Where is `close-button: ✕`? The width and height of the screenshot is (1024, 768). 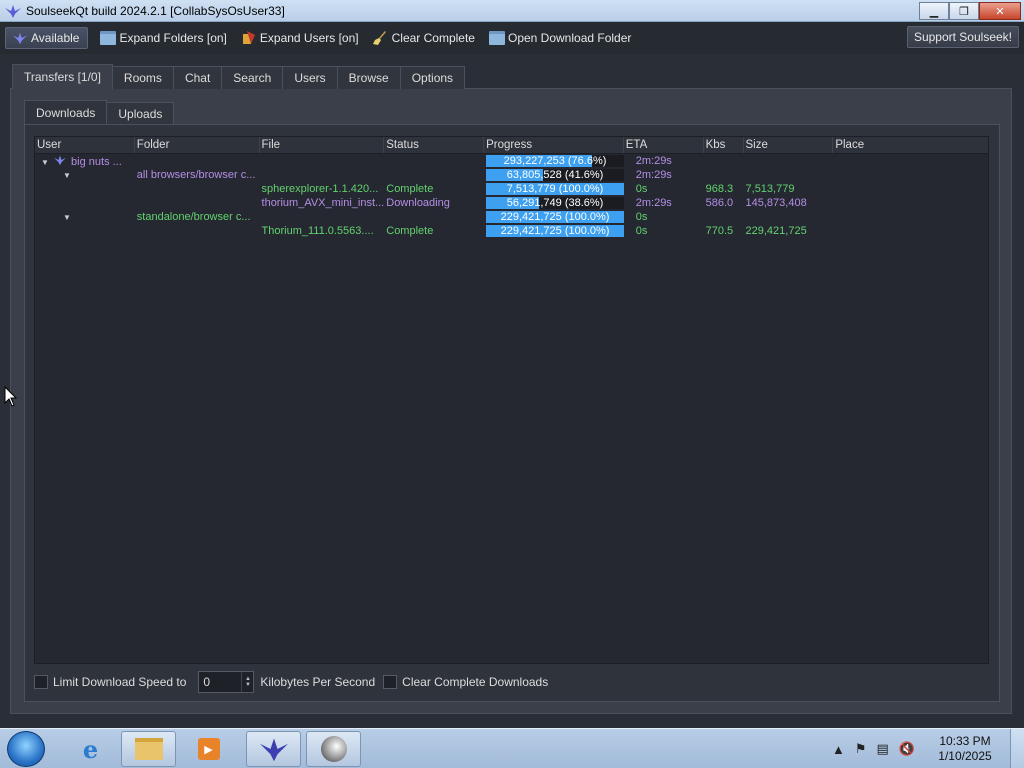
close-button: ✕ is located at coordinates (1000, 11).